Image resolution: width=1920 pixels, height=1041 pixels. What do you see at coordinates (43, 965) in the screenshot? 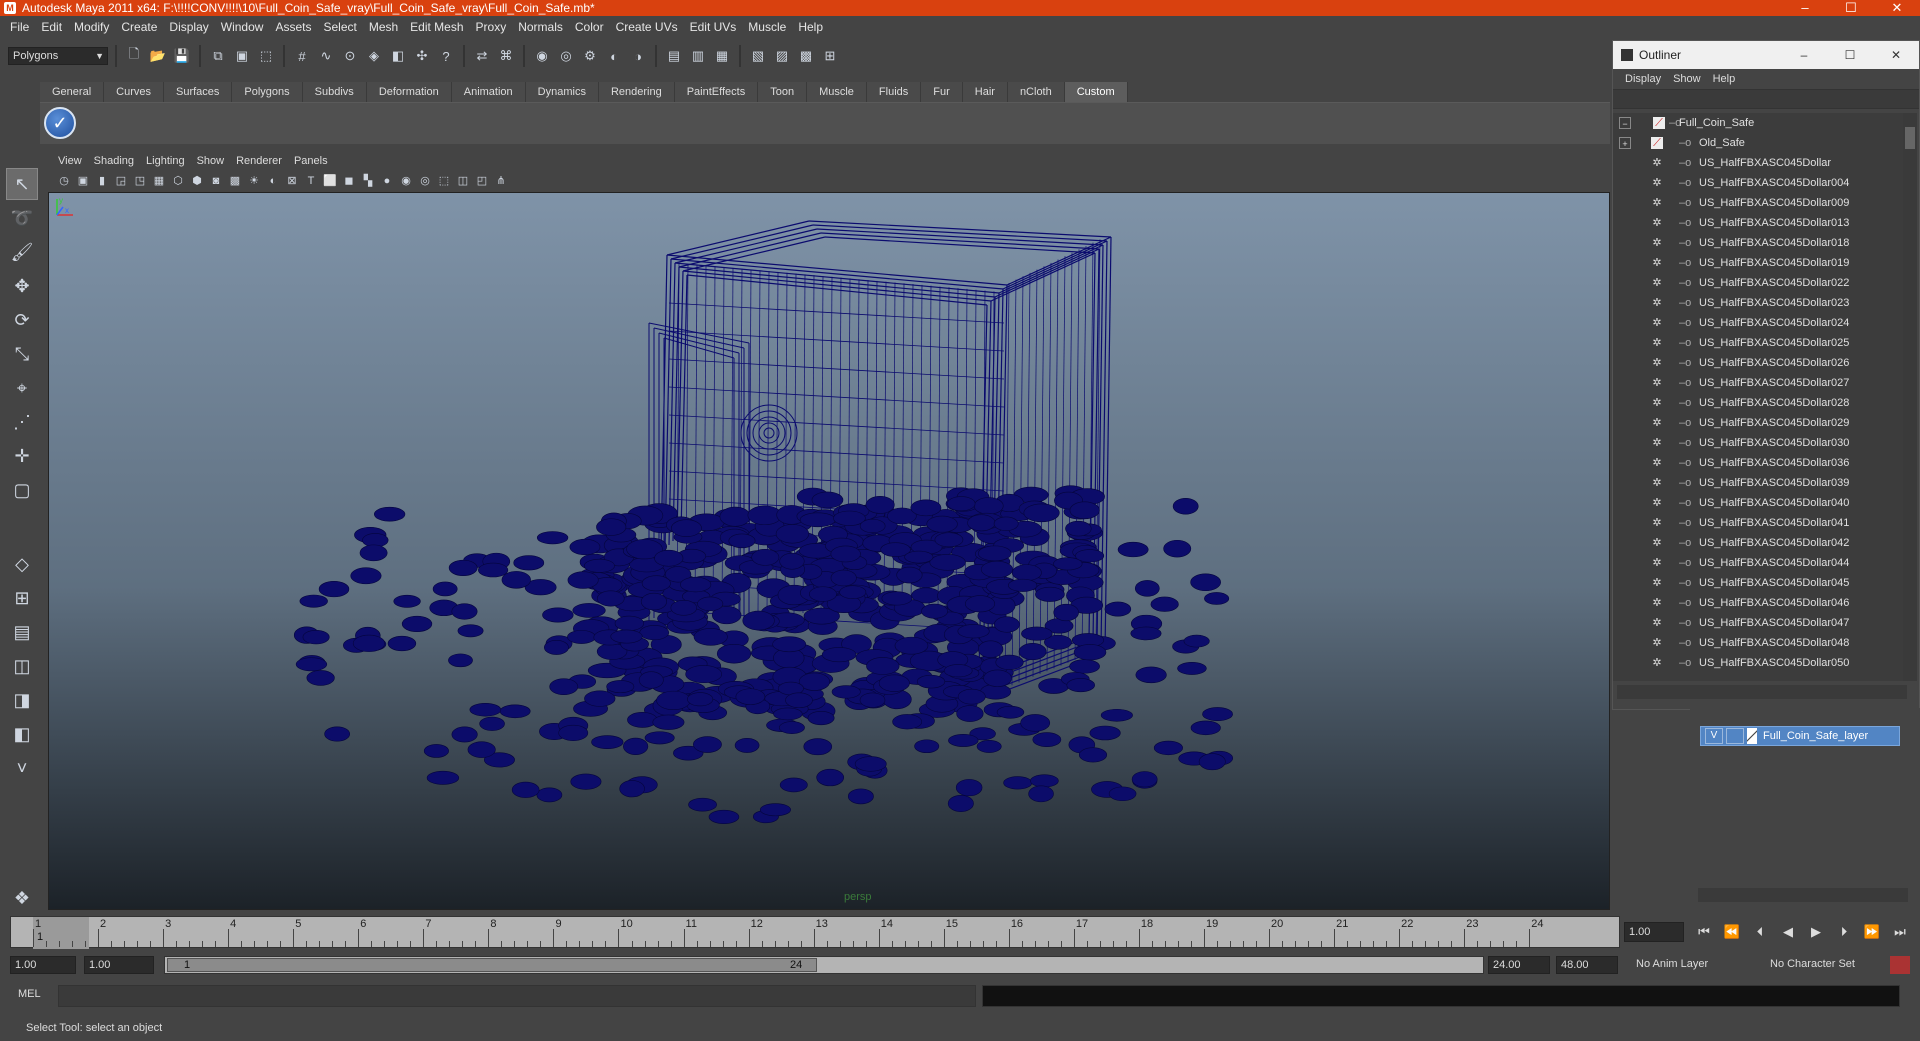
I see `animation-start-field: 1.00` at bounding box center [43, 965].